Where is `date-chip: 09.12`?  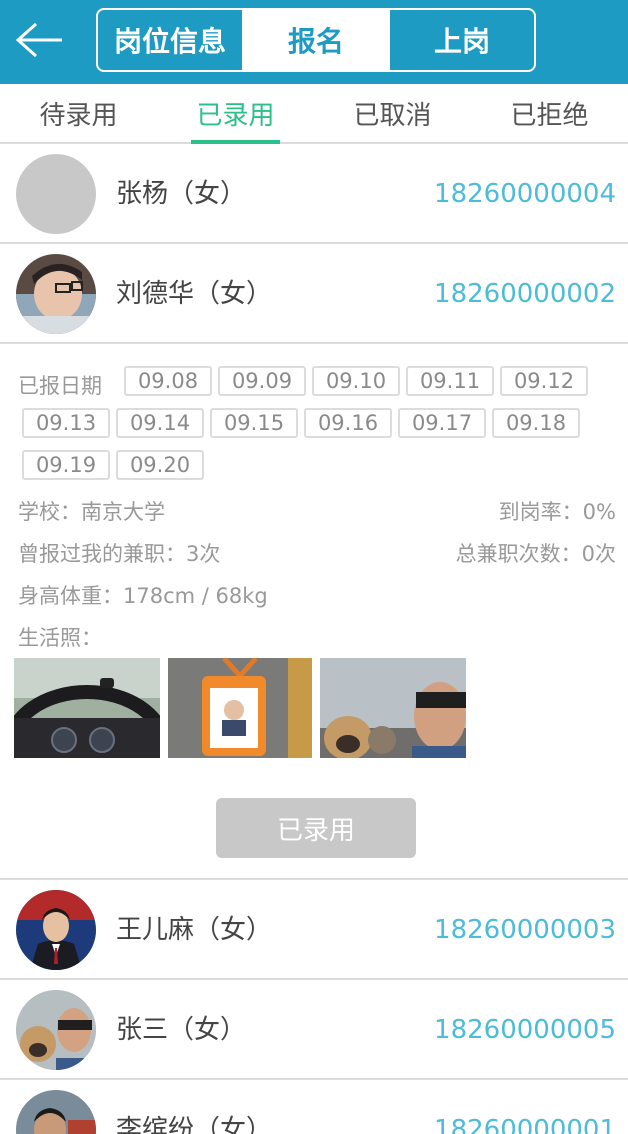
date-chip: 09.12 is located at coordinates (544, 381).